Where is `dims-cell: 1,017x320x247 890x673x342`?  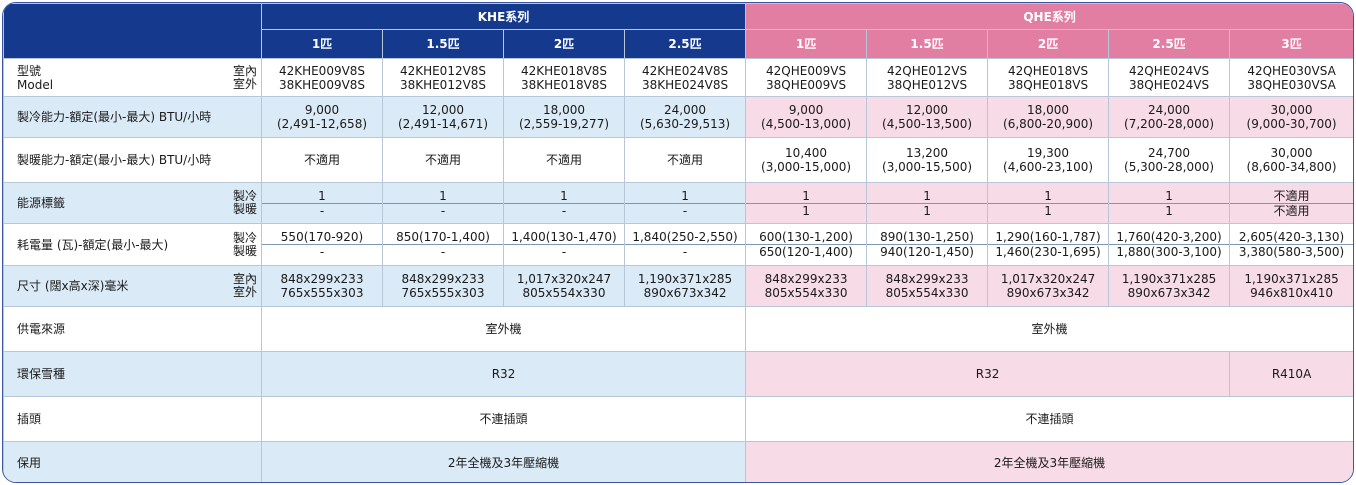 dims-cell: 1,017x320x247 890x673x342 is located at coordinates (1048, 286).